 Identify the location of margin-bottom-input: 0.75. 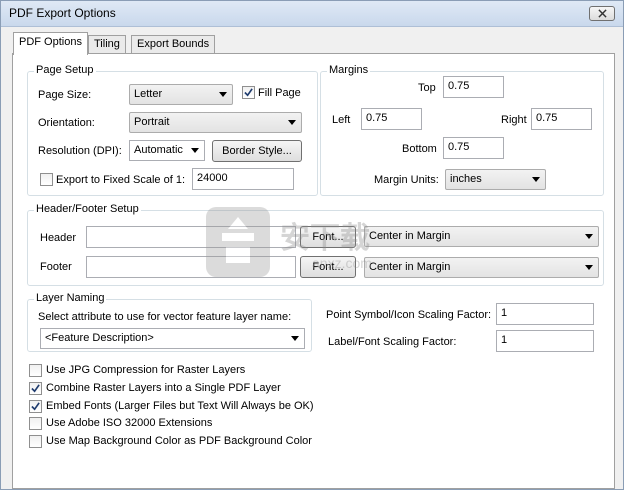
(473, 148).